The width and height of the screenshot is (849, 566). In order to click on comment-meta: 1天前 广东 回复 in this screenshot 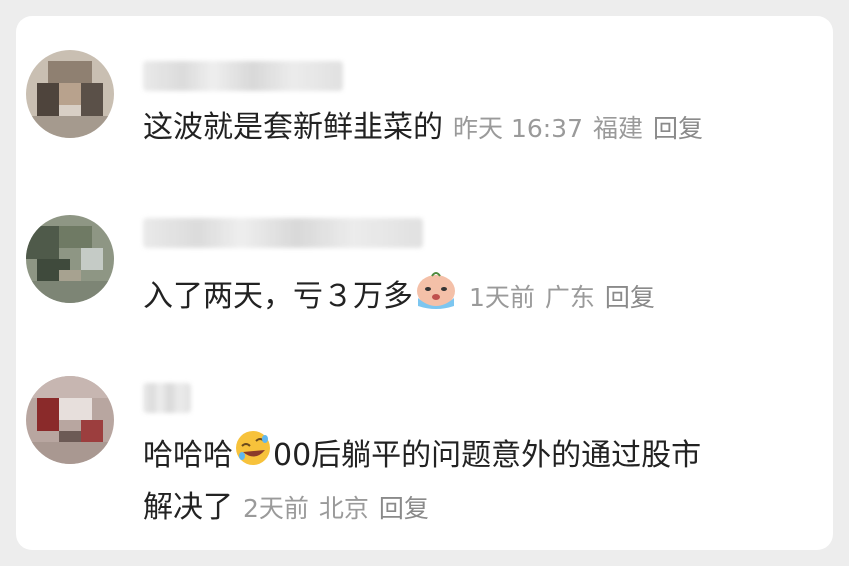, I will do `click(567, 297)`.